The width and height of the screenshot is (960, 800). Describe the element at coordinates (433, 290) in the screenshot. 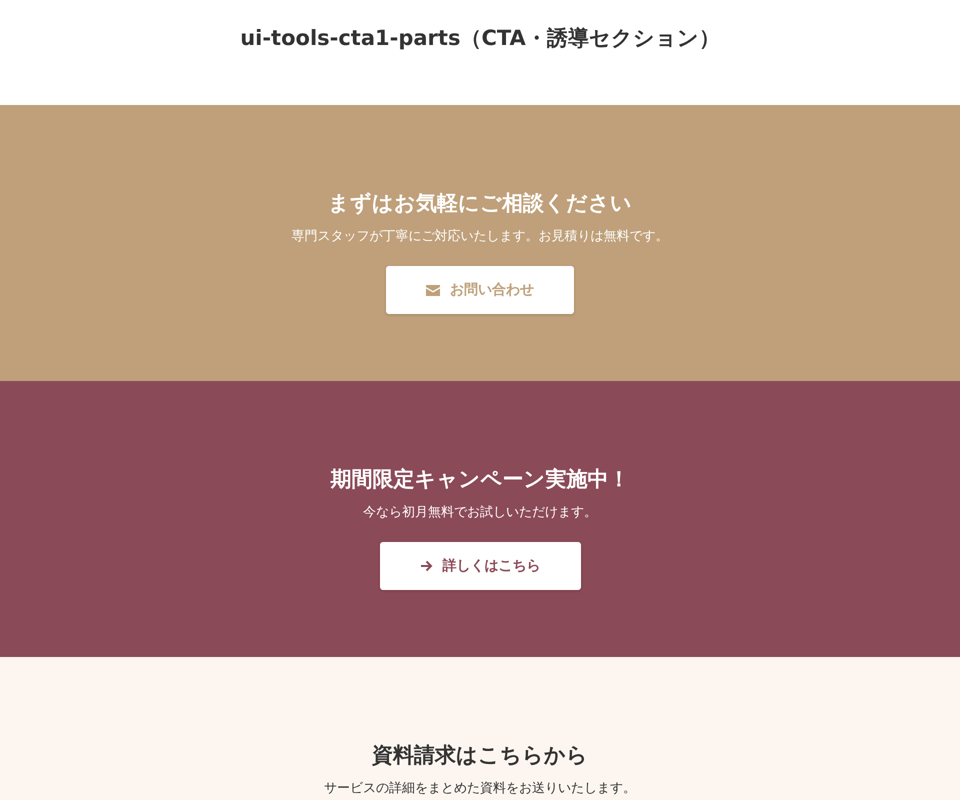

I see `mail-icon` at that location.